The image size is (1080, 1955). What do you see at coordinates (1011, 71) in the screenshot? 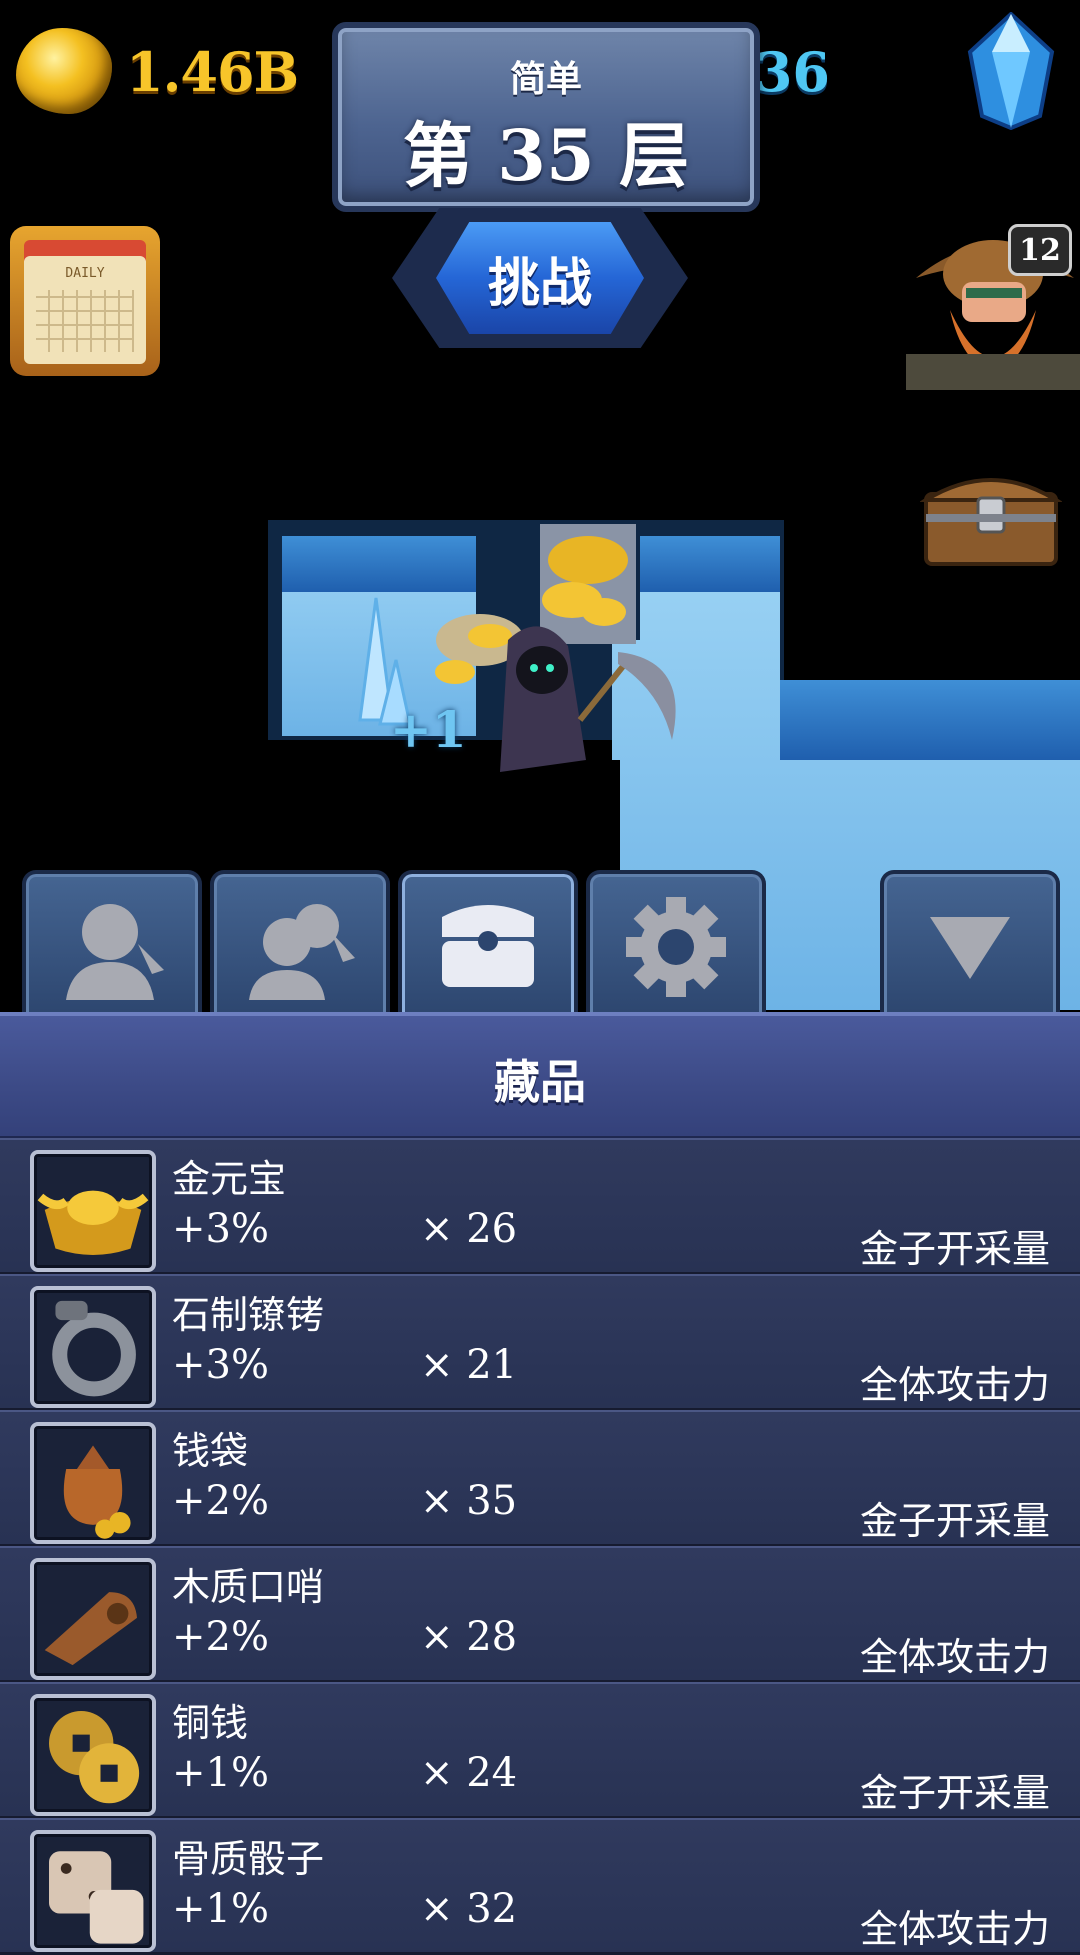
I see `blue-gem-icon` at bounding box center [1011, 71].